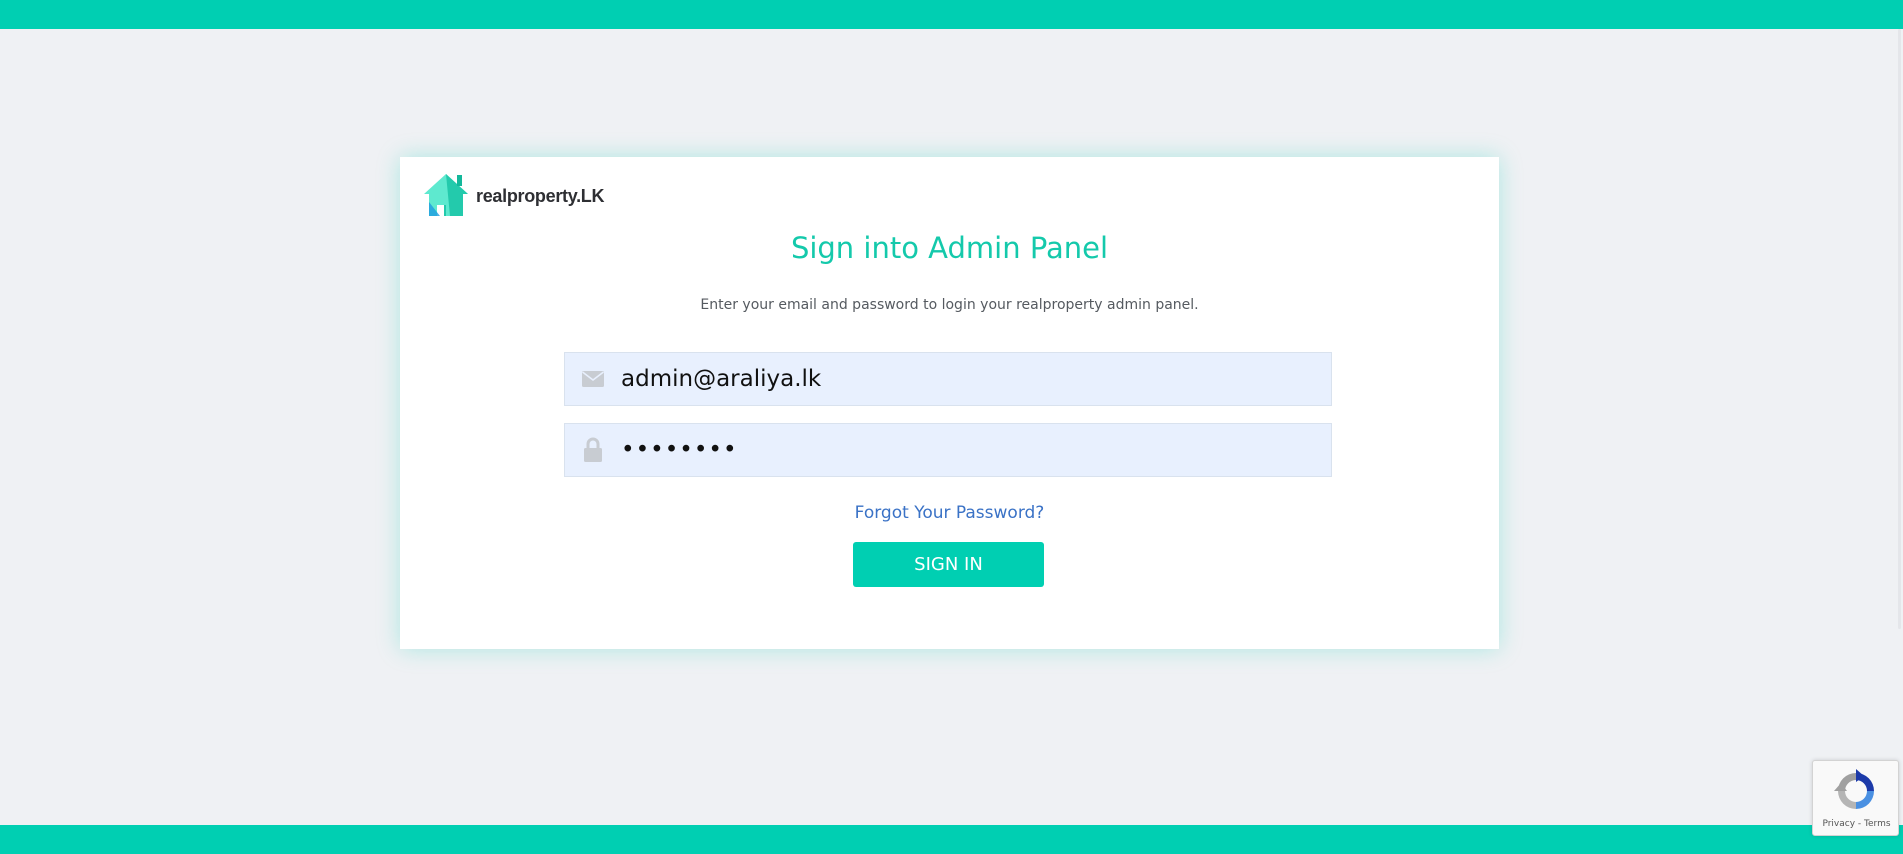 This screenshot has height=854, width=1903. Describe the element at coordinates (1877, 824) in the screenshot. I see `terms-link: Terms` at that location.